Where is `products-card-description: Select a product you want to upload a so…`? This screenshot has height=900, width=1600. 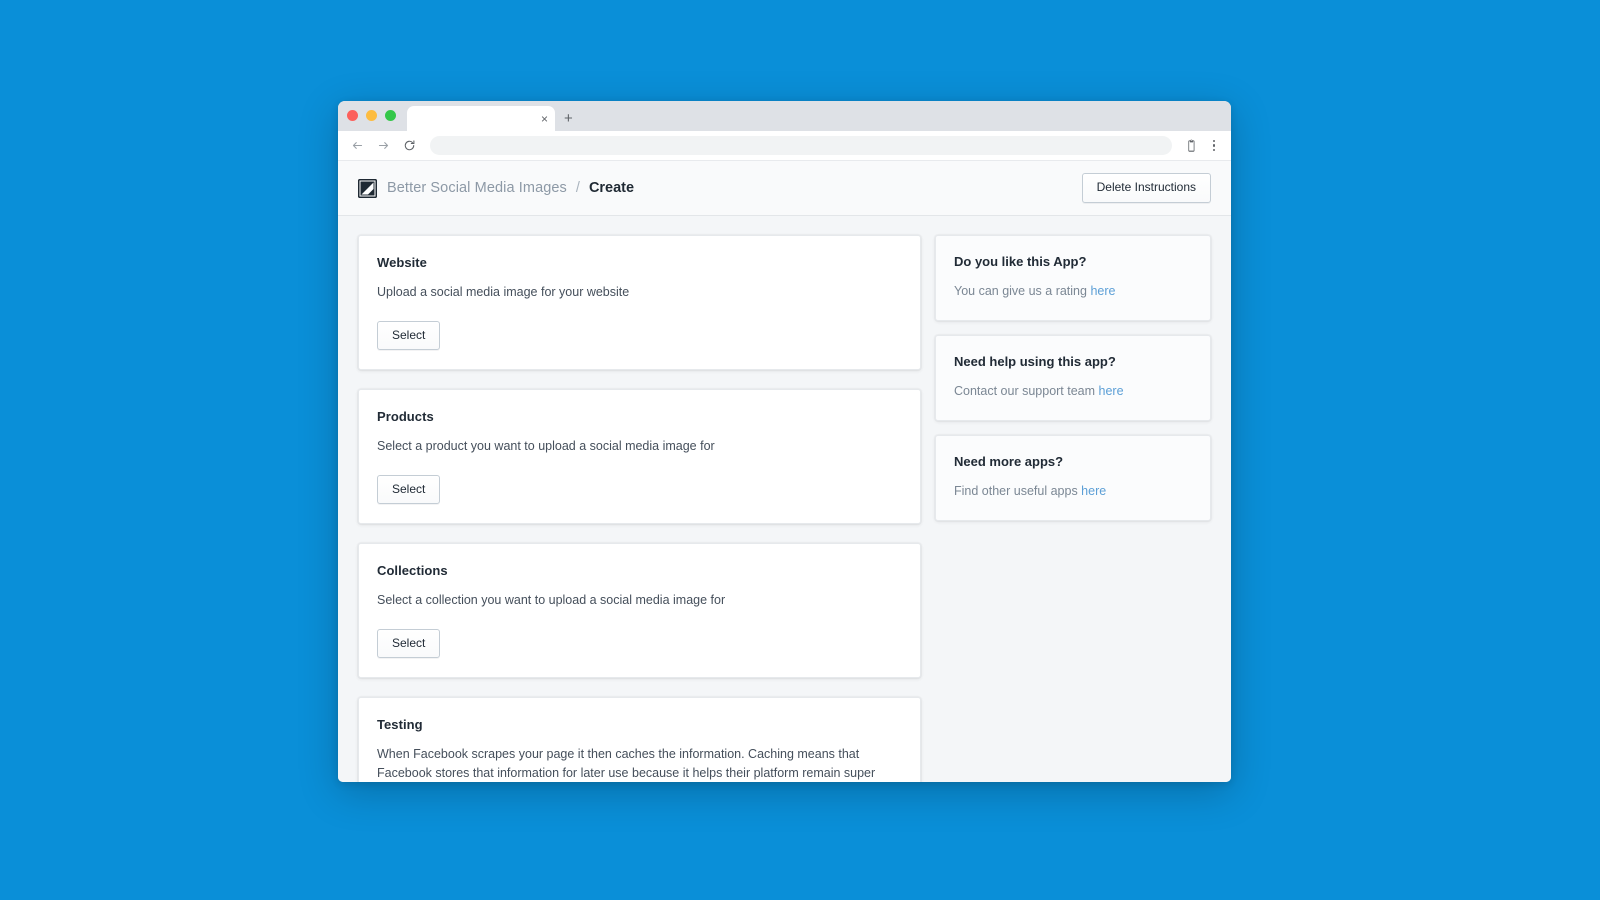 products-card-description: Select a product you want to upload a so… is located at coordinates (546, 445).